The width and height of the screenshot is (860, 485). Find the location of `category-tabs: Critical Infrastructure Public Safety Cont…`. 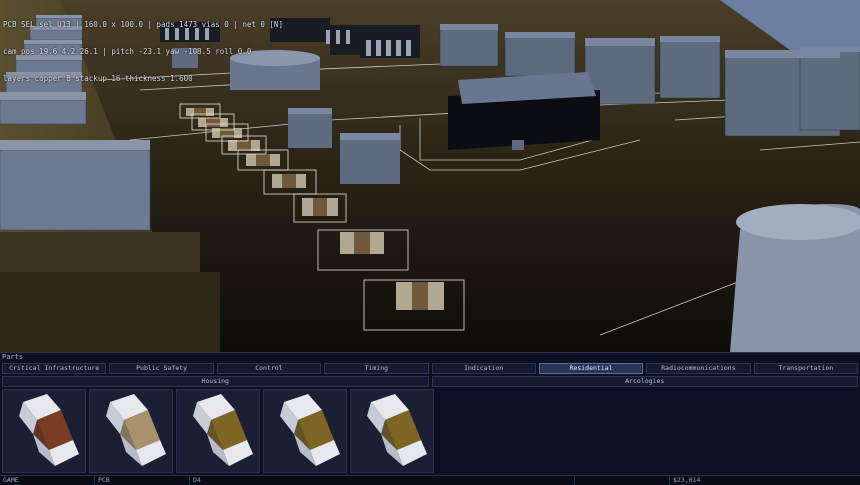

category-tabs: Critical Infrastructure Public Safety Cont… is located at coordinates (430, 368).